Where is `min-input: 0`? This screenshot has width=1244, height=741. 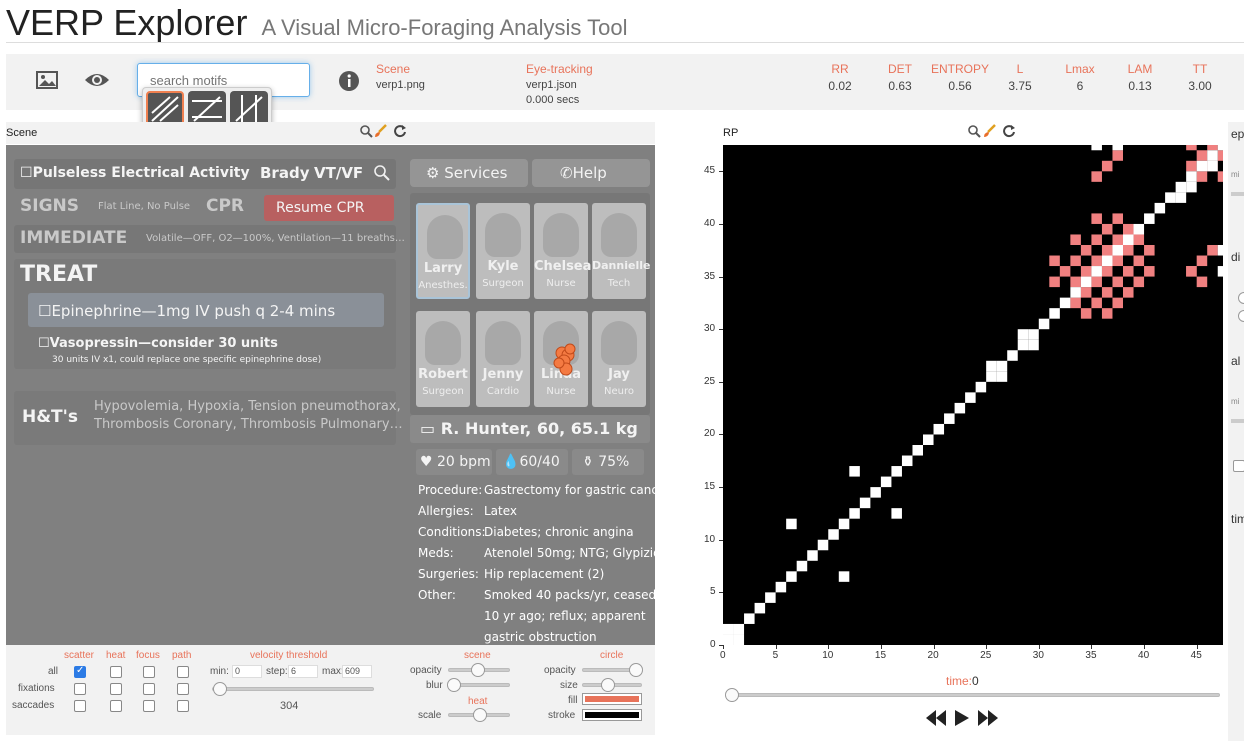 min-input: 0 is located at coordinates (247, 671).